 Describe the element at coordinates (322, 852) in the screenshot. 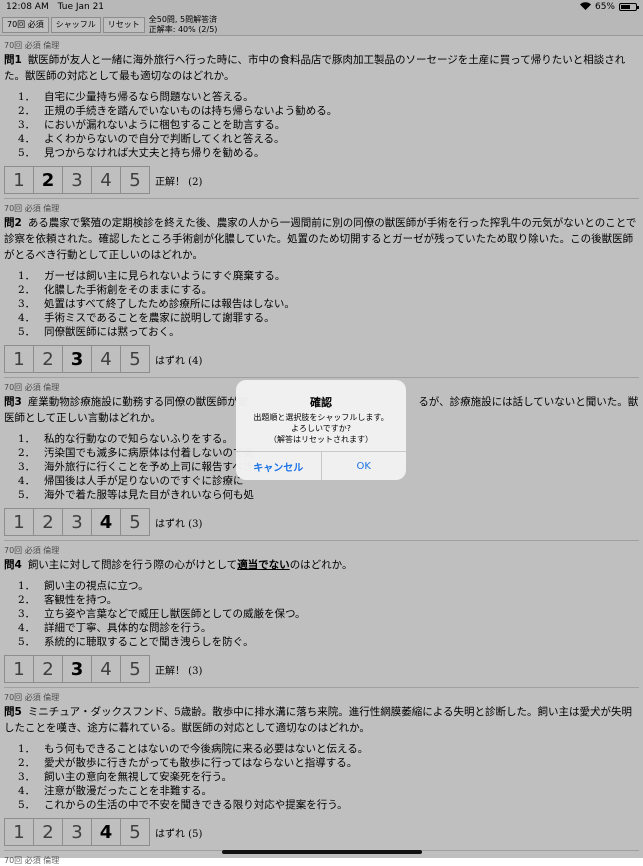

I see `home-indicator` at that location.